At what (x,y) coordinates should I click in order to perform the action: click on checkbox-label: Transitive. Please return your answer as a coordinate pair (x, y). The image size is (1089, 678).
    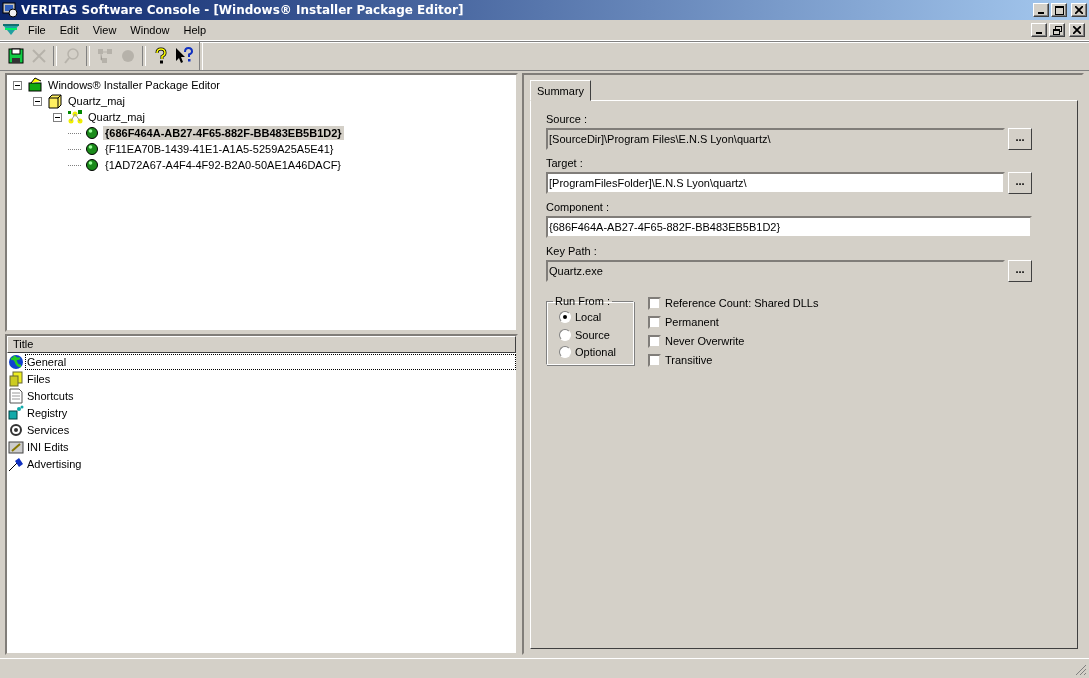
    Looking at the image, I should click on (689, 360).